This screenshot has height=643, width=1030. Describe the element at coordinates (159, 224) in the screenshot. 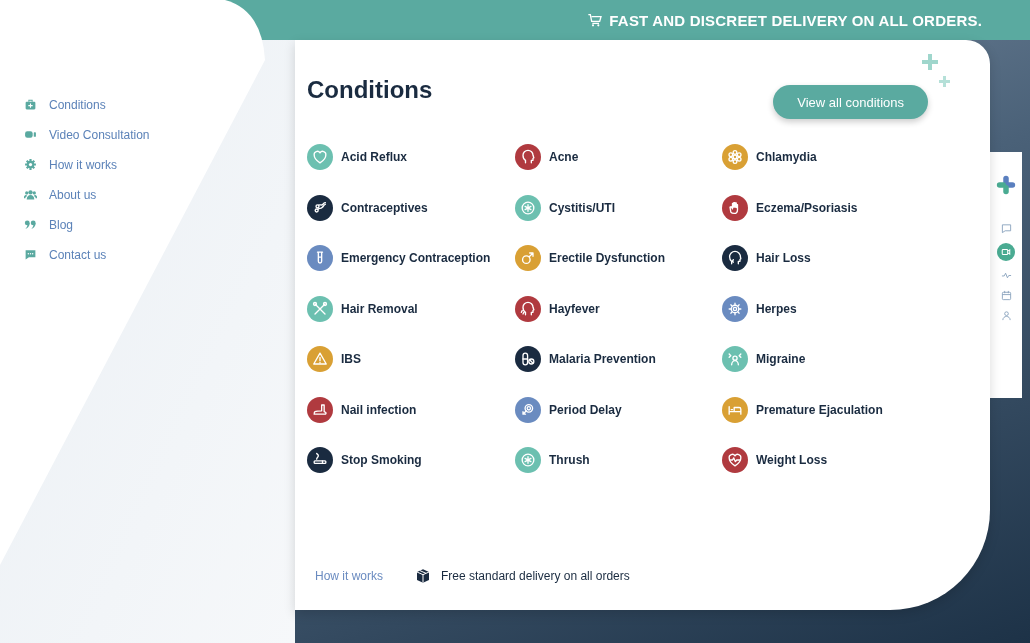

I see `sidebar-link: Blog` at that location.